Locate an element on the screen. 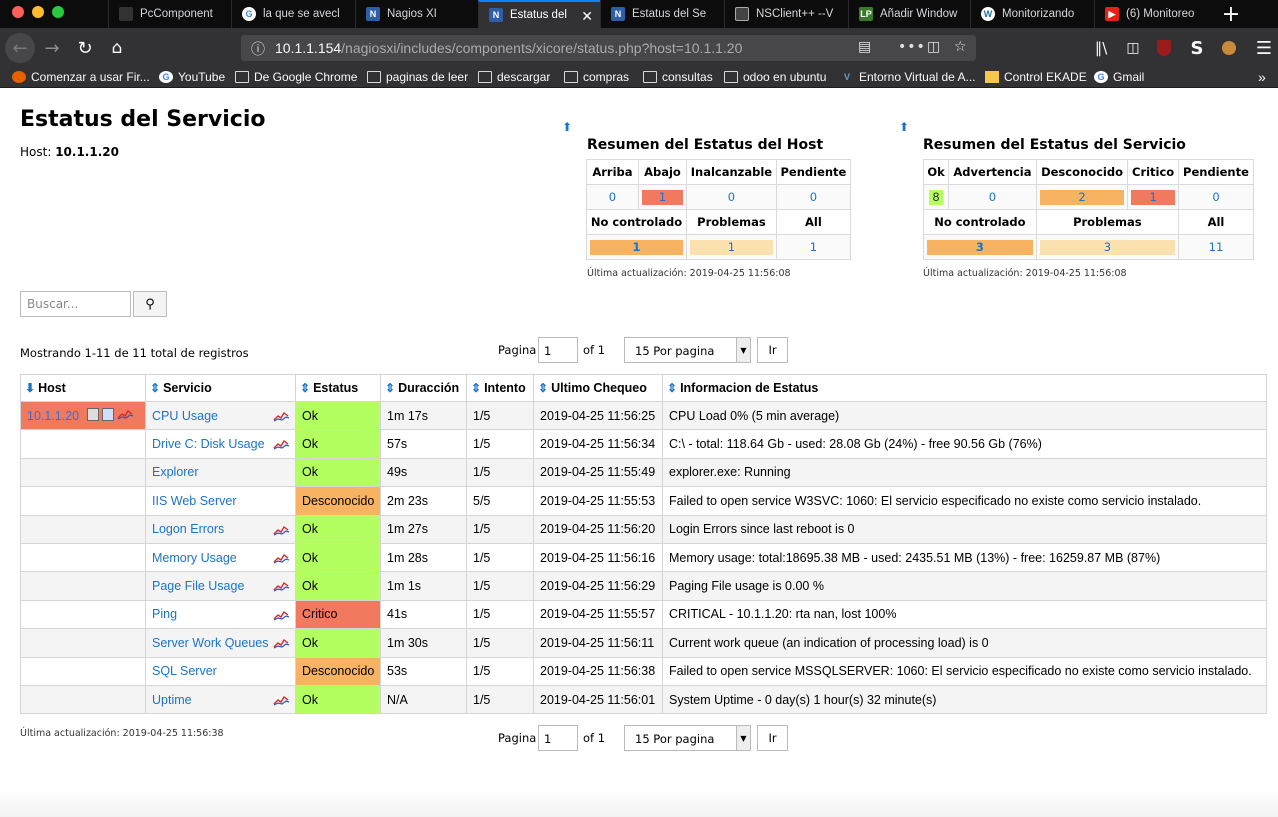 This screenshot has width=1278, height=817. service-link: Logon Errors is located at coordinates (188, 529).